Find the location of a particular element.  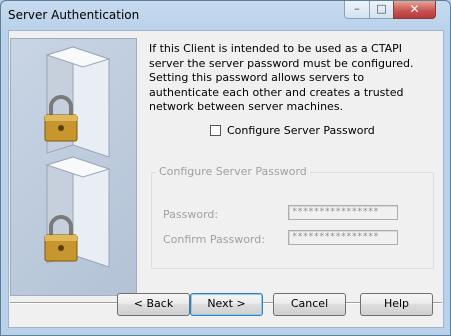

close-button: ✕ is located at coordinates (414, 10).